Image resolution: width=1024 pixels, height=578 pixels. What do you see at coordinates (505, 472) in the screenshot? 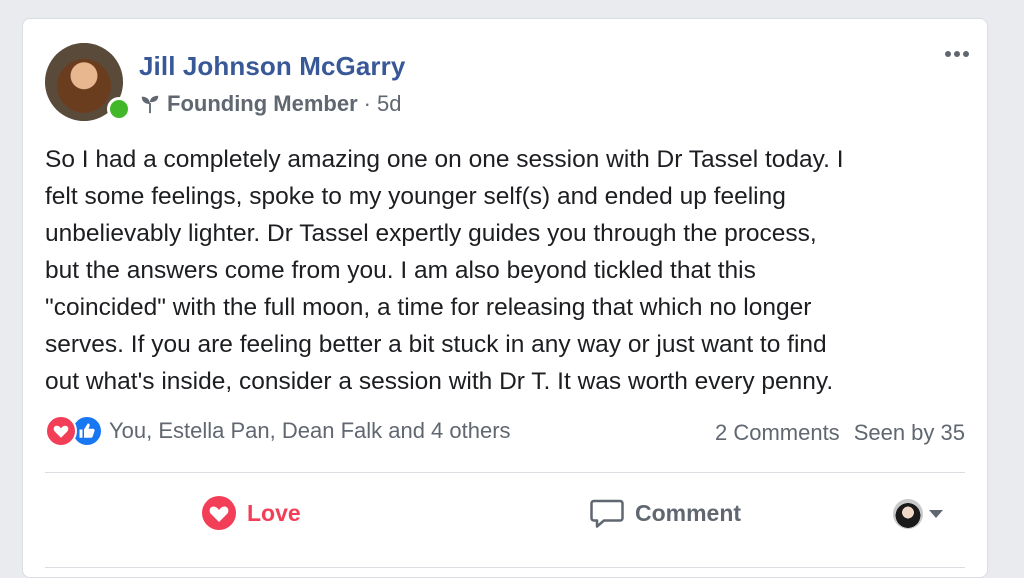
I see `divider` at bounding box center [505, 472].